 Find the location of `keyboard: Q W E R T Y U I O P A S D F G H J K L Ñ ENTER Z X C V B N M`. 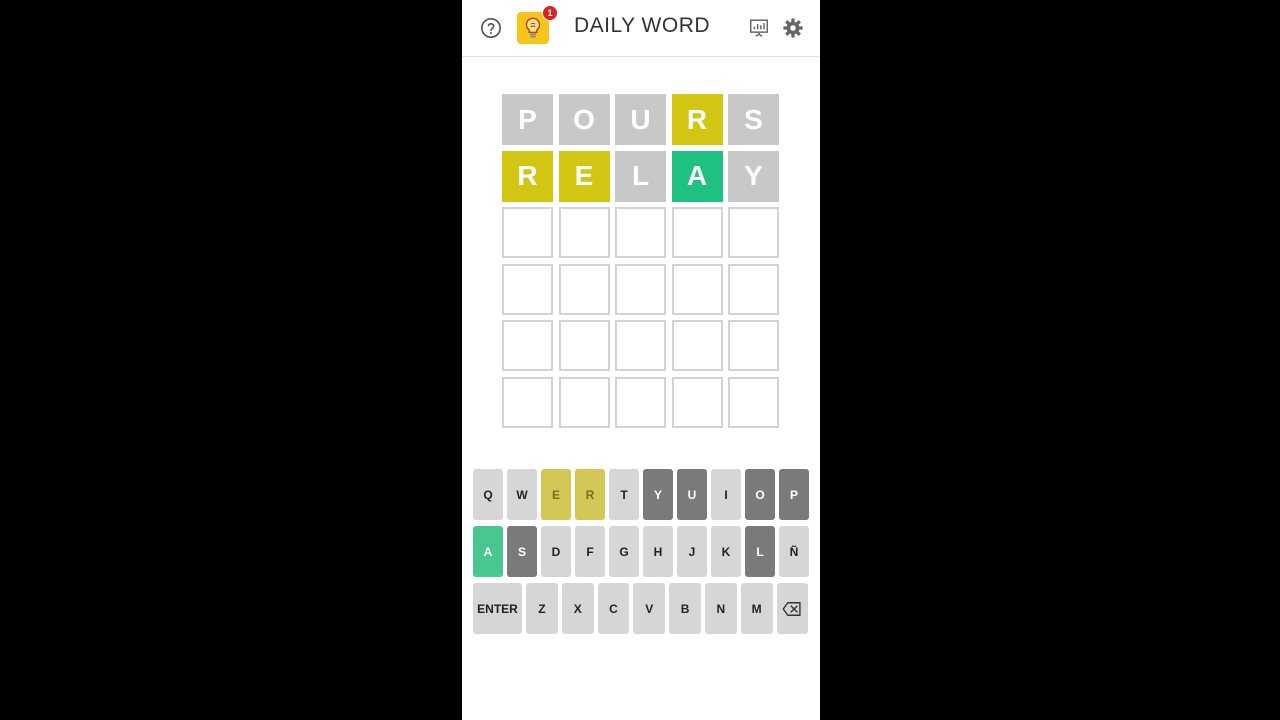

keyboard: Q W E R T Y U I O P A S D F G H J K L Ñ ENTER Z X C V B N M is located at coordinates (641, 554).